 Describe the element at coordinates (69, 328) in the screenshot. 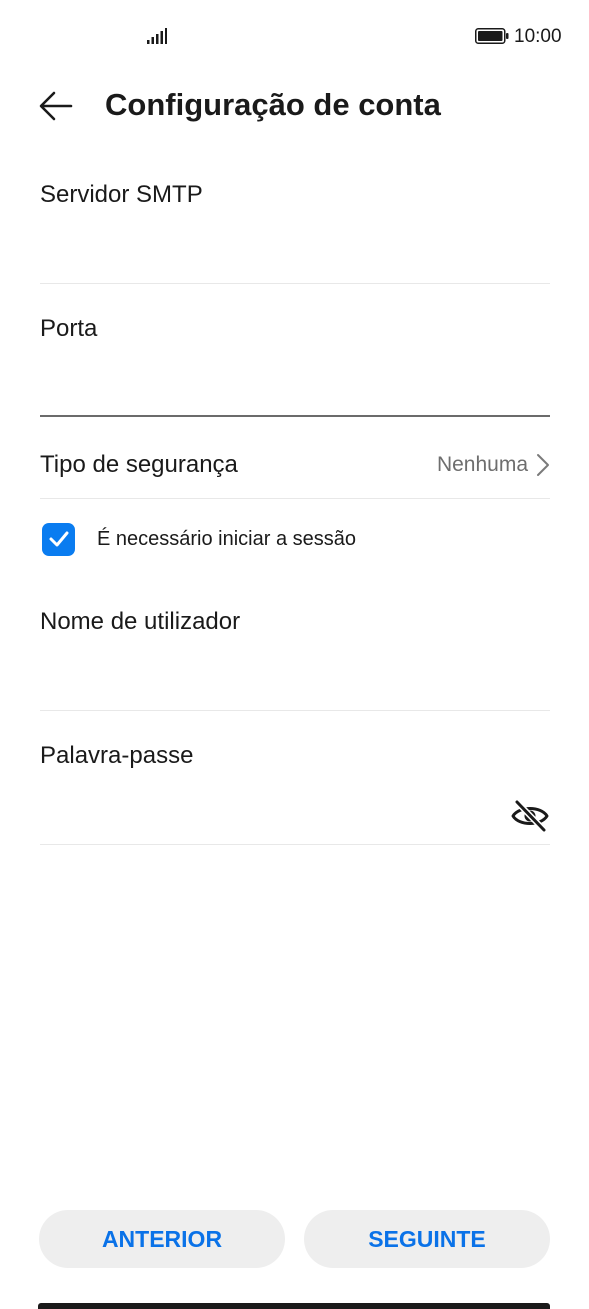

I see `port-label: Porta` at that location.